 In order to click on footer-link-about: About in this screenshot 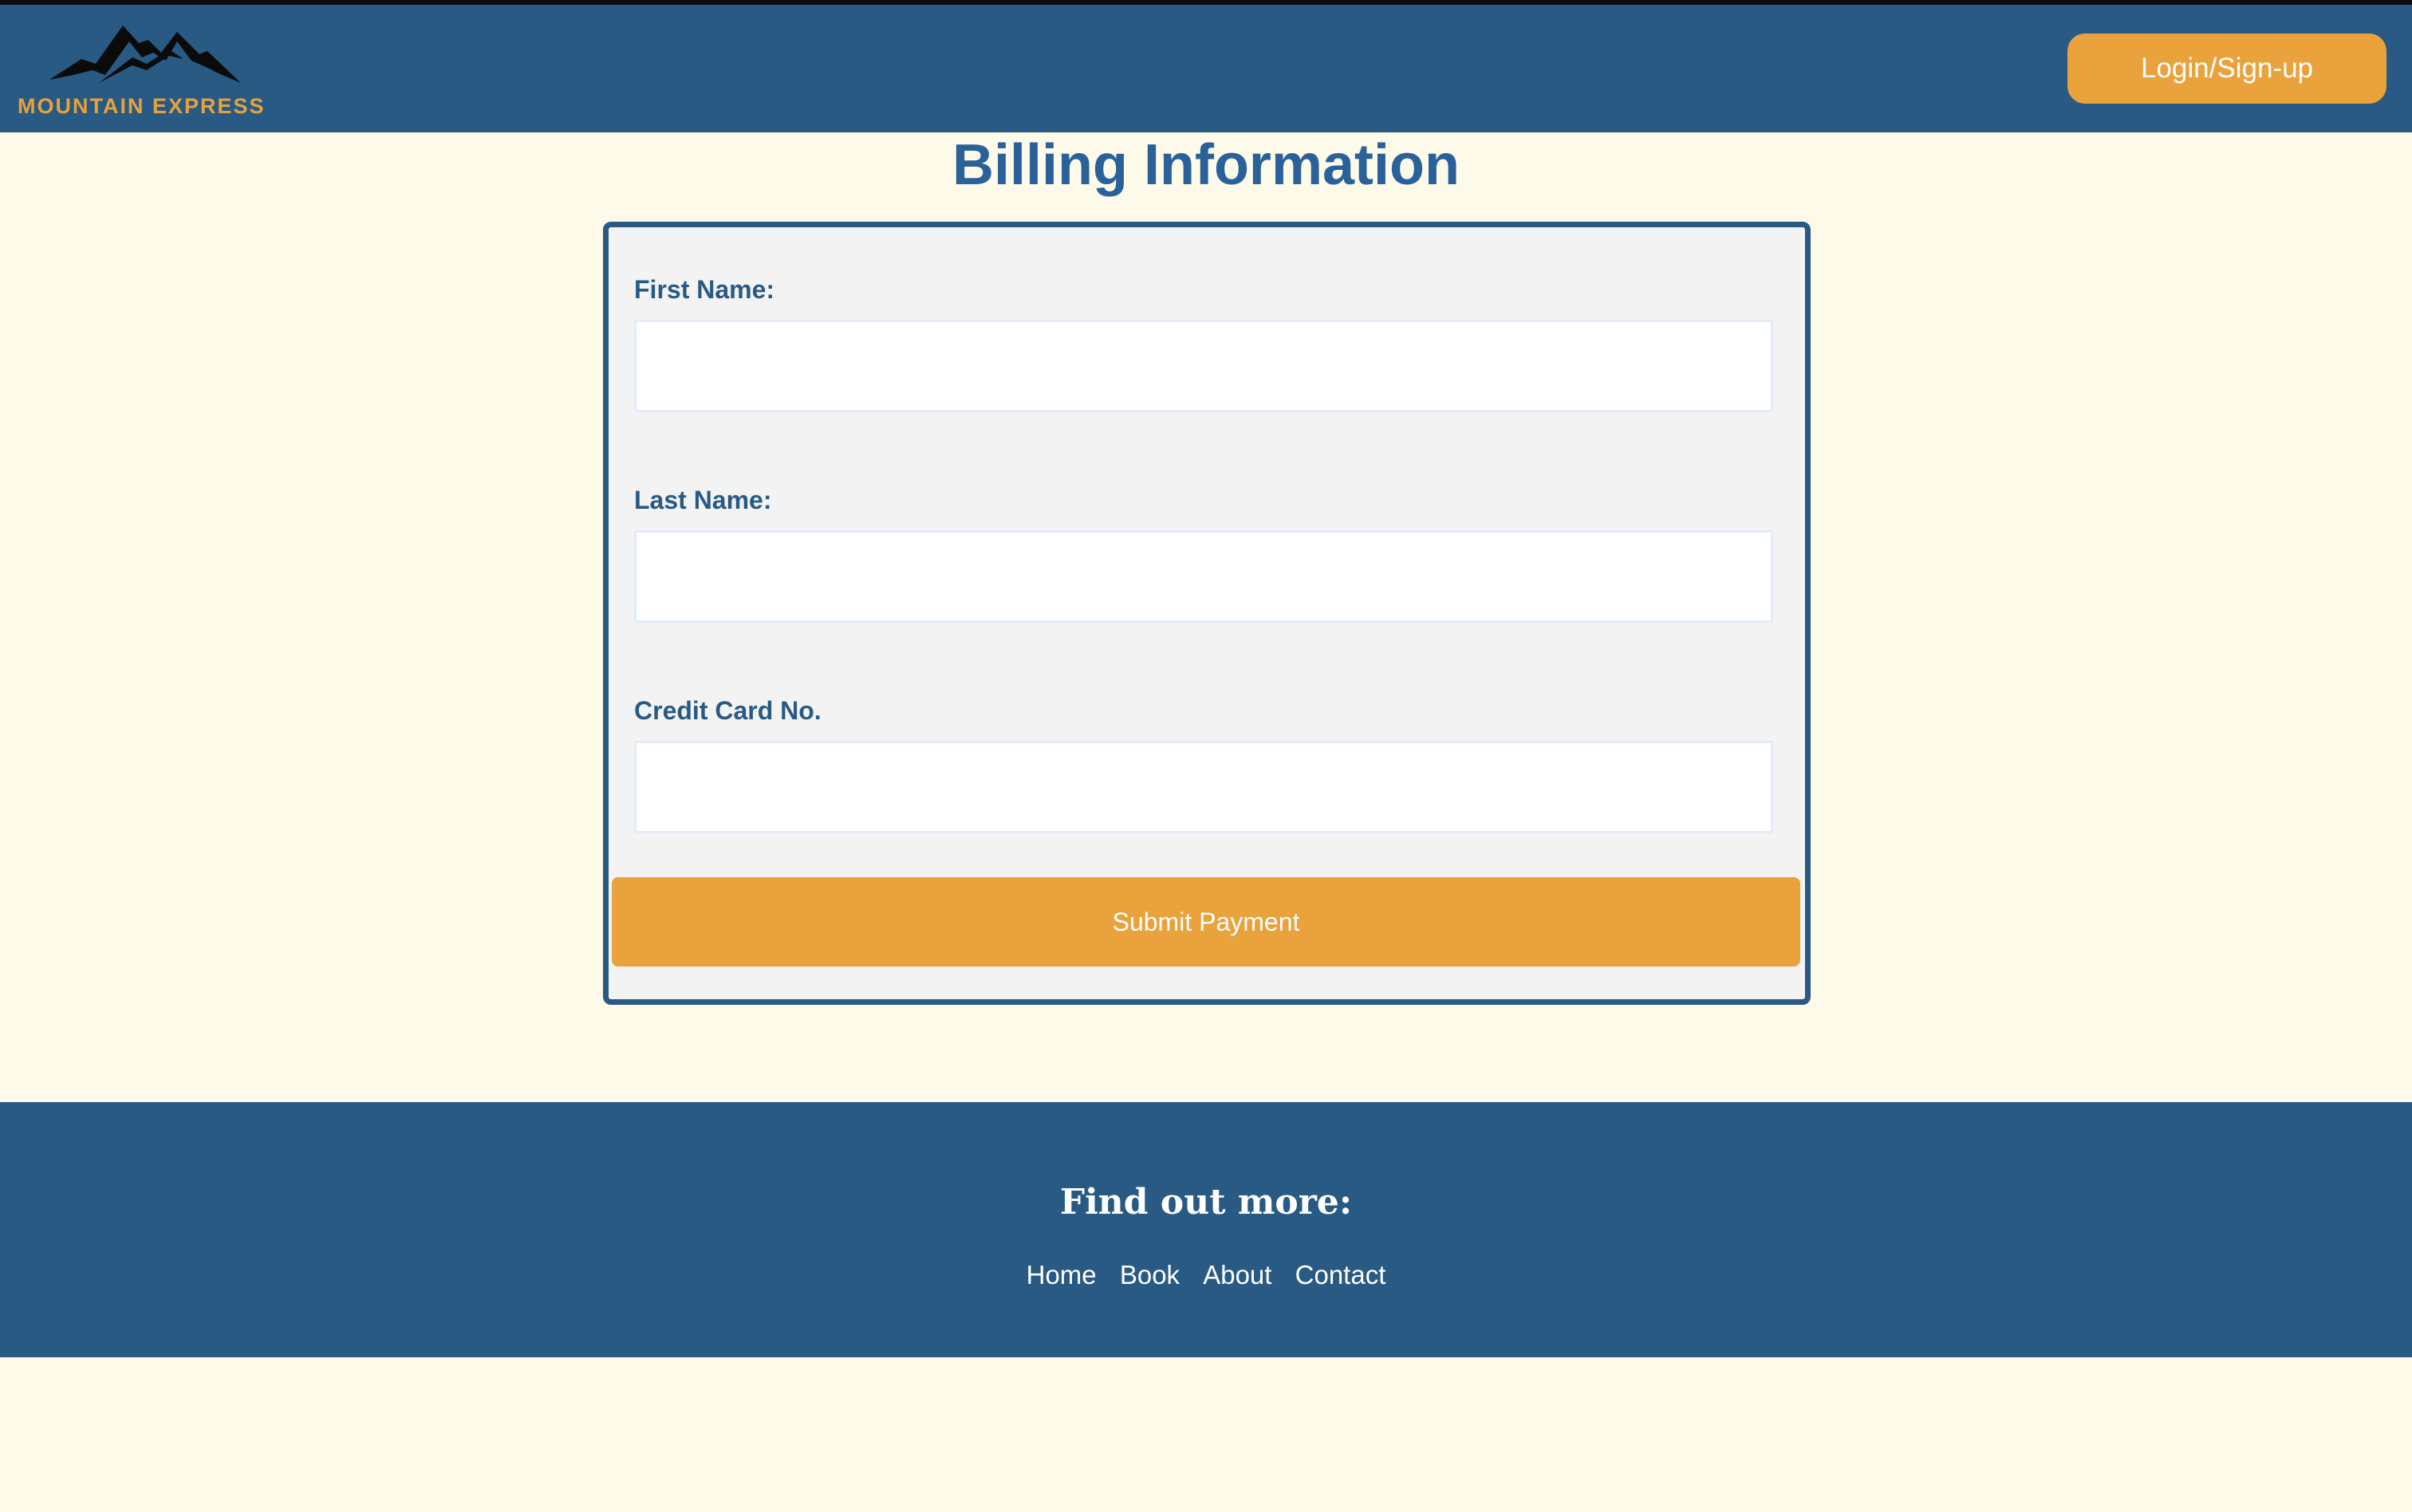, I will do `click(1237, 1275)`.